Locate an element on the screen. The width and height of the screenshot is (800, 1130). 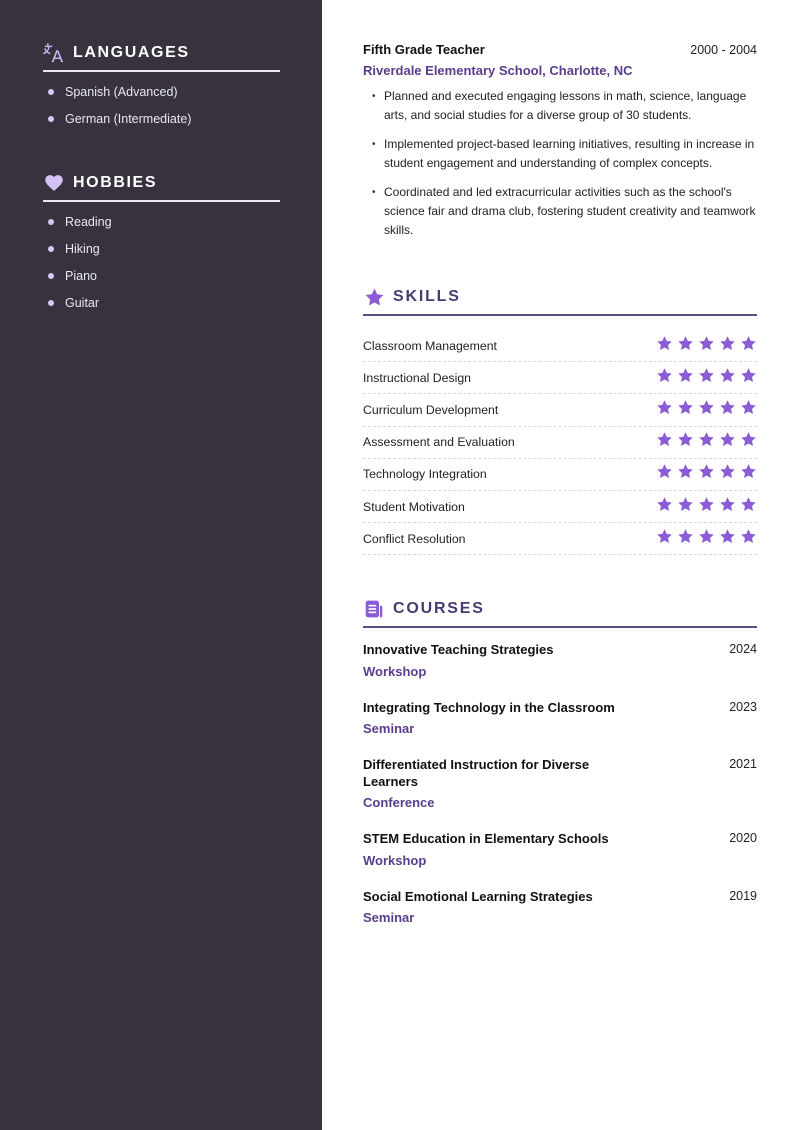
hobby-item: Reading is located at coordinates (161, 227).